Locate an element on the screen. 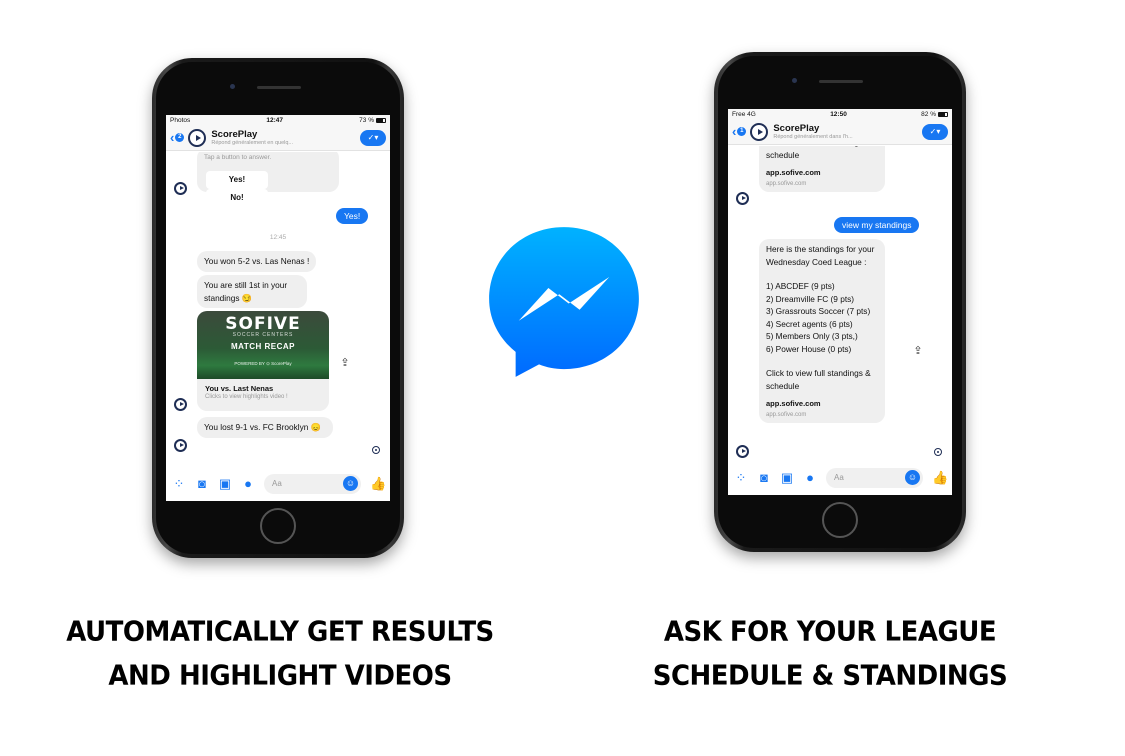  link-text: Click to view full standings & schedule is located at coordinates (818, 153).